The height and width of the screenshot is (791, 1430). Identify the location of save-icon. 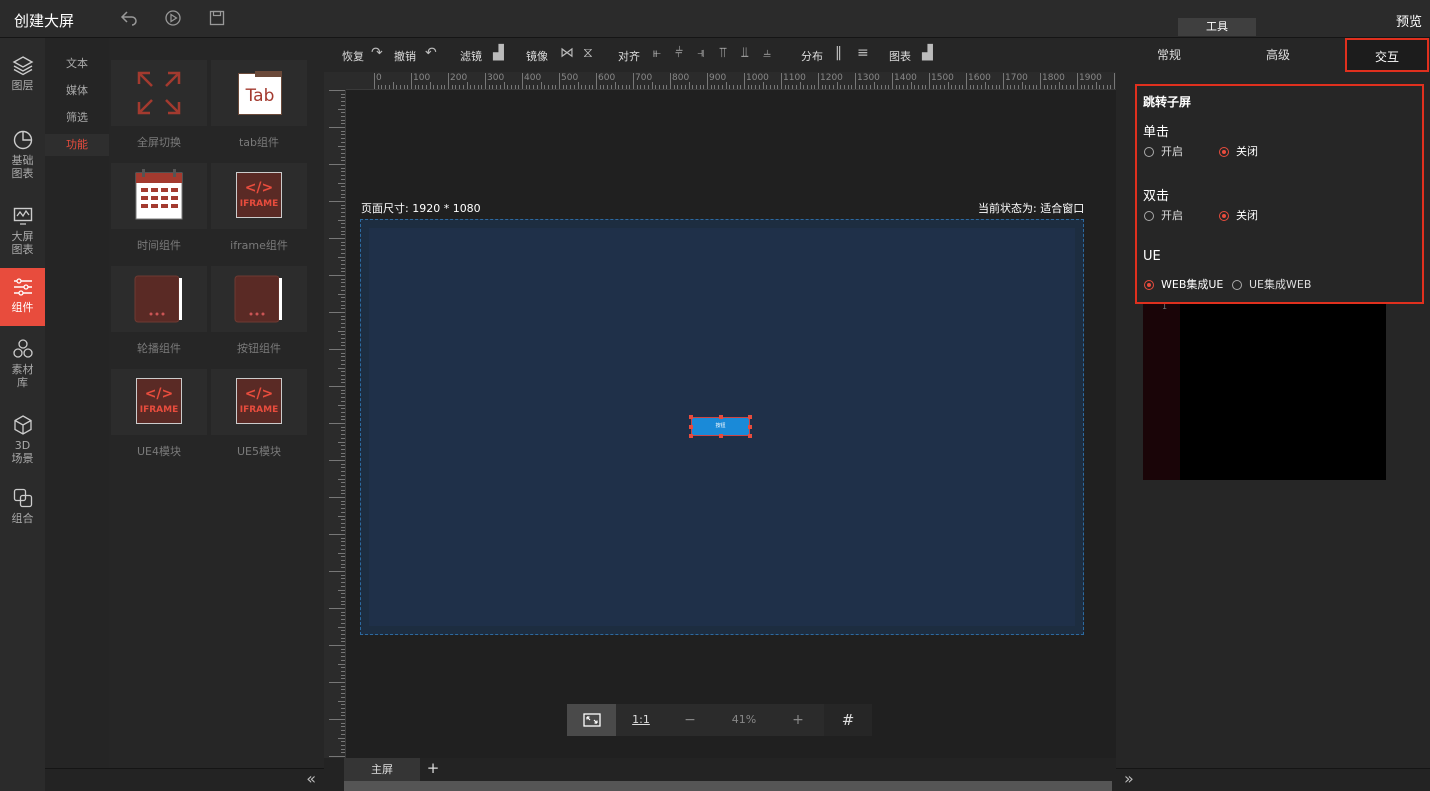
(217, 19).